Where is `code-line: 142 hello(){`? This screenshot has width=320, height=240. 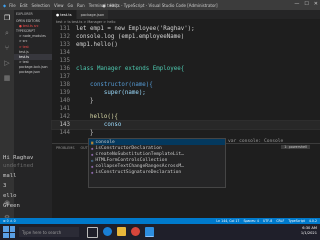 code-line: 142 hello(){ is located at coordinates (186, 117).